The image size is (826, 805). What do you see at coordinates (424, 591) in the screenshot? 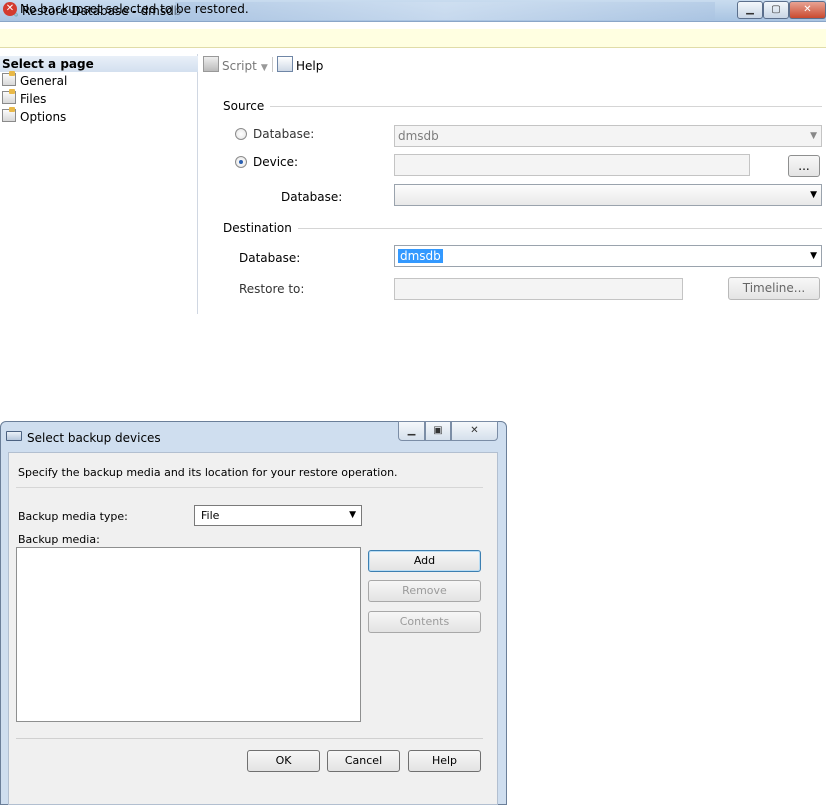
I see `remove-button: Remove` at bounding box center [424, 591].